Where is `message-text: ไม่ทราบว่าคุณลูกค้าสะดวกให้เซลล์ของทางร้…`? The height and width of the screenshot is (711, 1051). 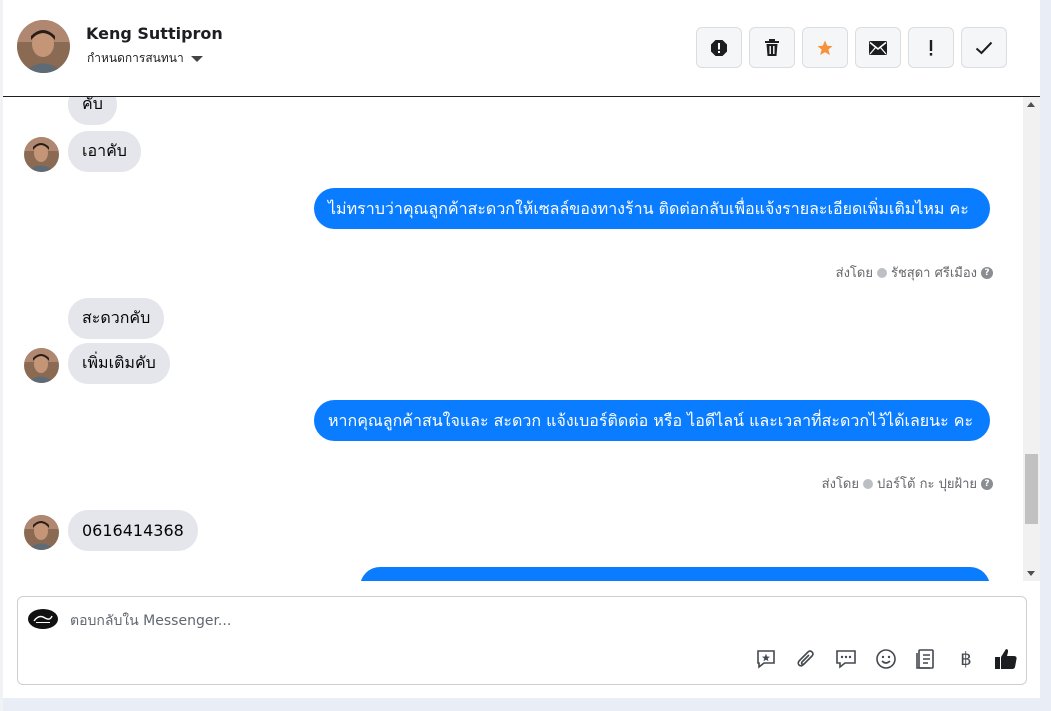 message-text: ไม่ทราบว่าคุณลูกค้าสะดวกให้เซลล์ของทางร้… is located at coordinates (648, 208).